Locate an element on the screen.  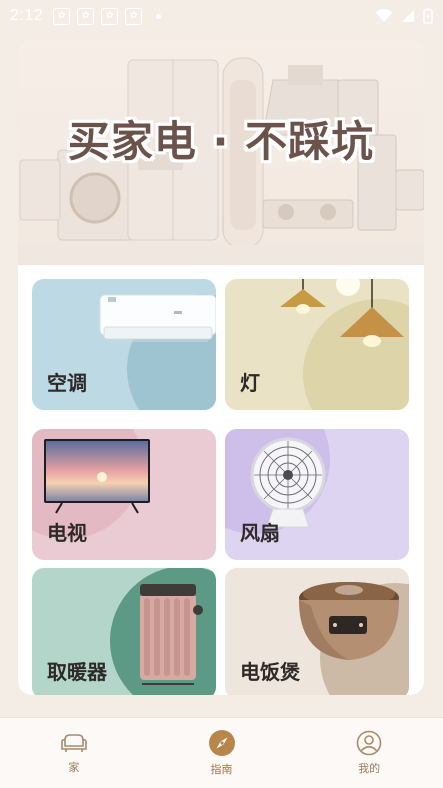
notification-icons: ✿ ✿ ✿ ✿ is located at coordinates (98, 16).